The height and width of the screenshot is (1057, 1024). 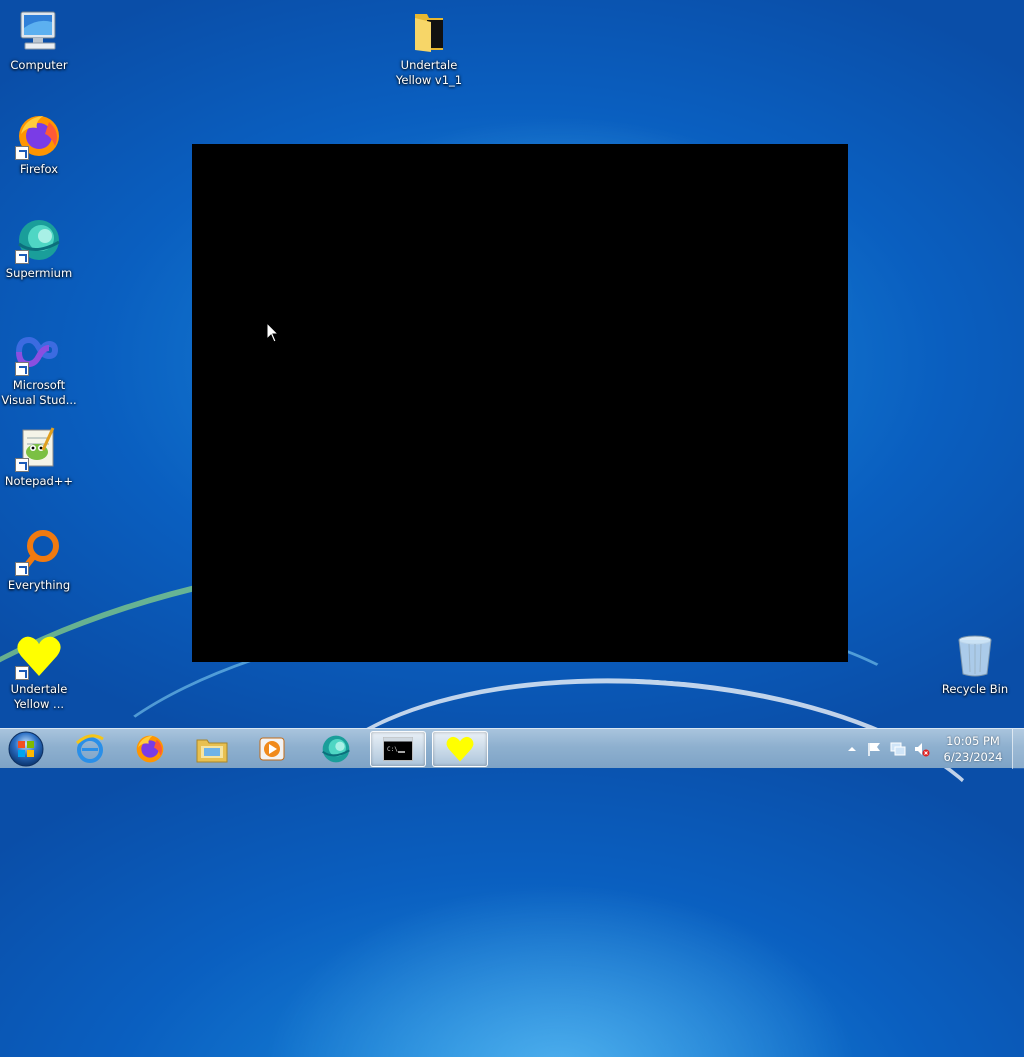 I want to click on taskbar-internet-explorer-button, so click(x=90, y=749).